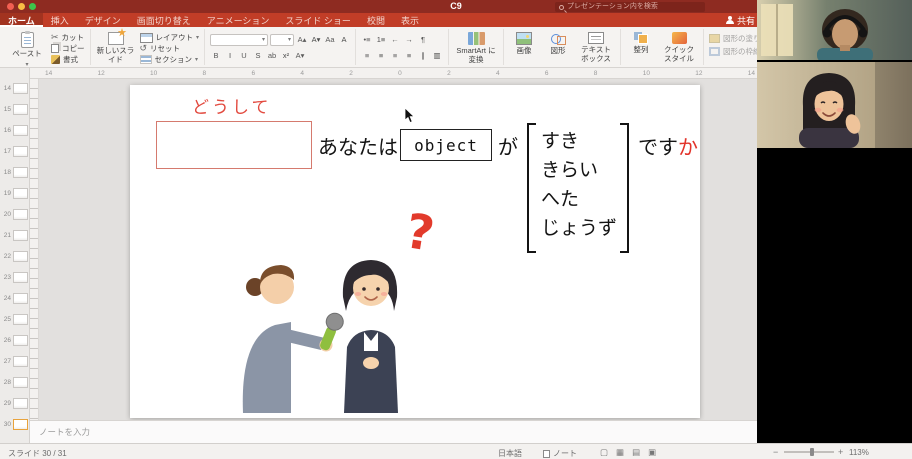 The width and height of the screenshot is (912, 459). What do you see at coordinates (715, 51) in the screenshot?
I see `outline-color-icon` at bounding box center [715, 51].